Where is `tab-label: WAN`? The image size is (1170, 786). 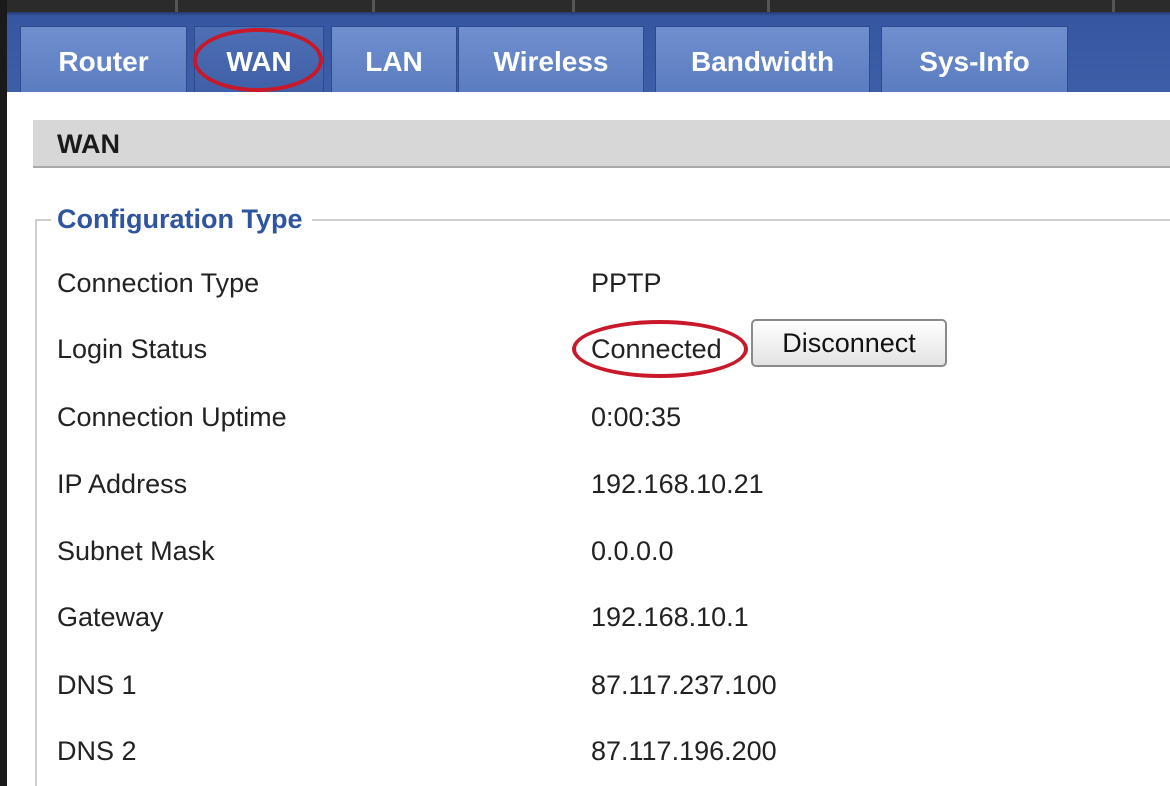 tab-label: WAN is located at coordinates (259, 61).